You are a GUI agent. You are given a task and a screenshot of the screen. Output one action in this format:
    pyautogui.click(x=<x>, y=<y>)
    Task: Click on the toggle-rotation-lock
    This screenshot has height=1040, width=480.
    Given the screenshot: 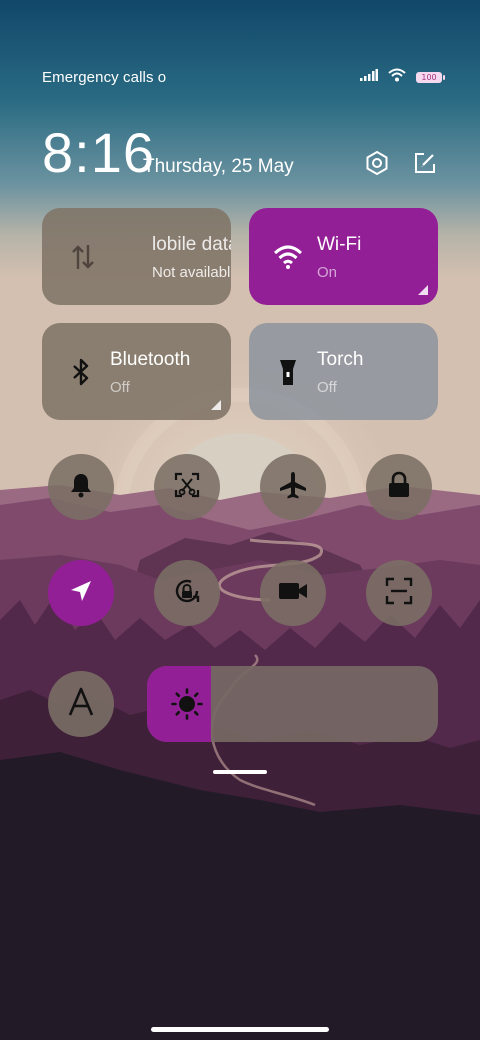 What is the action you would take?
    pyautogui.click(x=187, y=593)
    